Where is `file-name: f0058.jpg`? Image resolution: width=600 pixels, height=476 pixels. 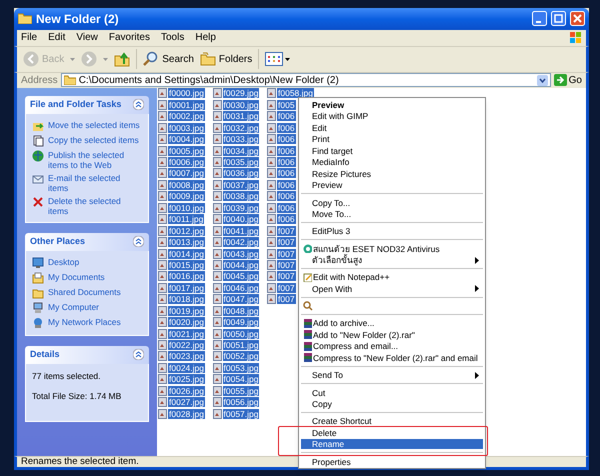
file-name: f0058.jpg is located at coordinates (295, 93).